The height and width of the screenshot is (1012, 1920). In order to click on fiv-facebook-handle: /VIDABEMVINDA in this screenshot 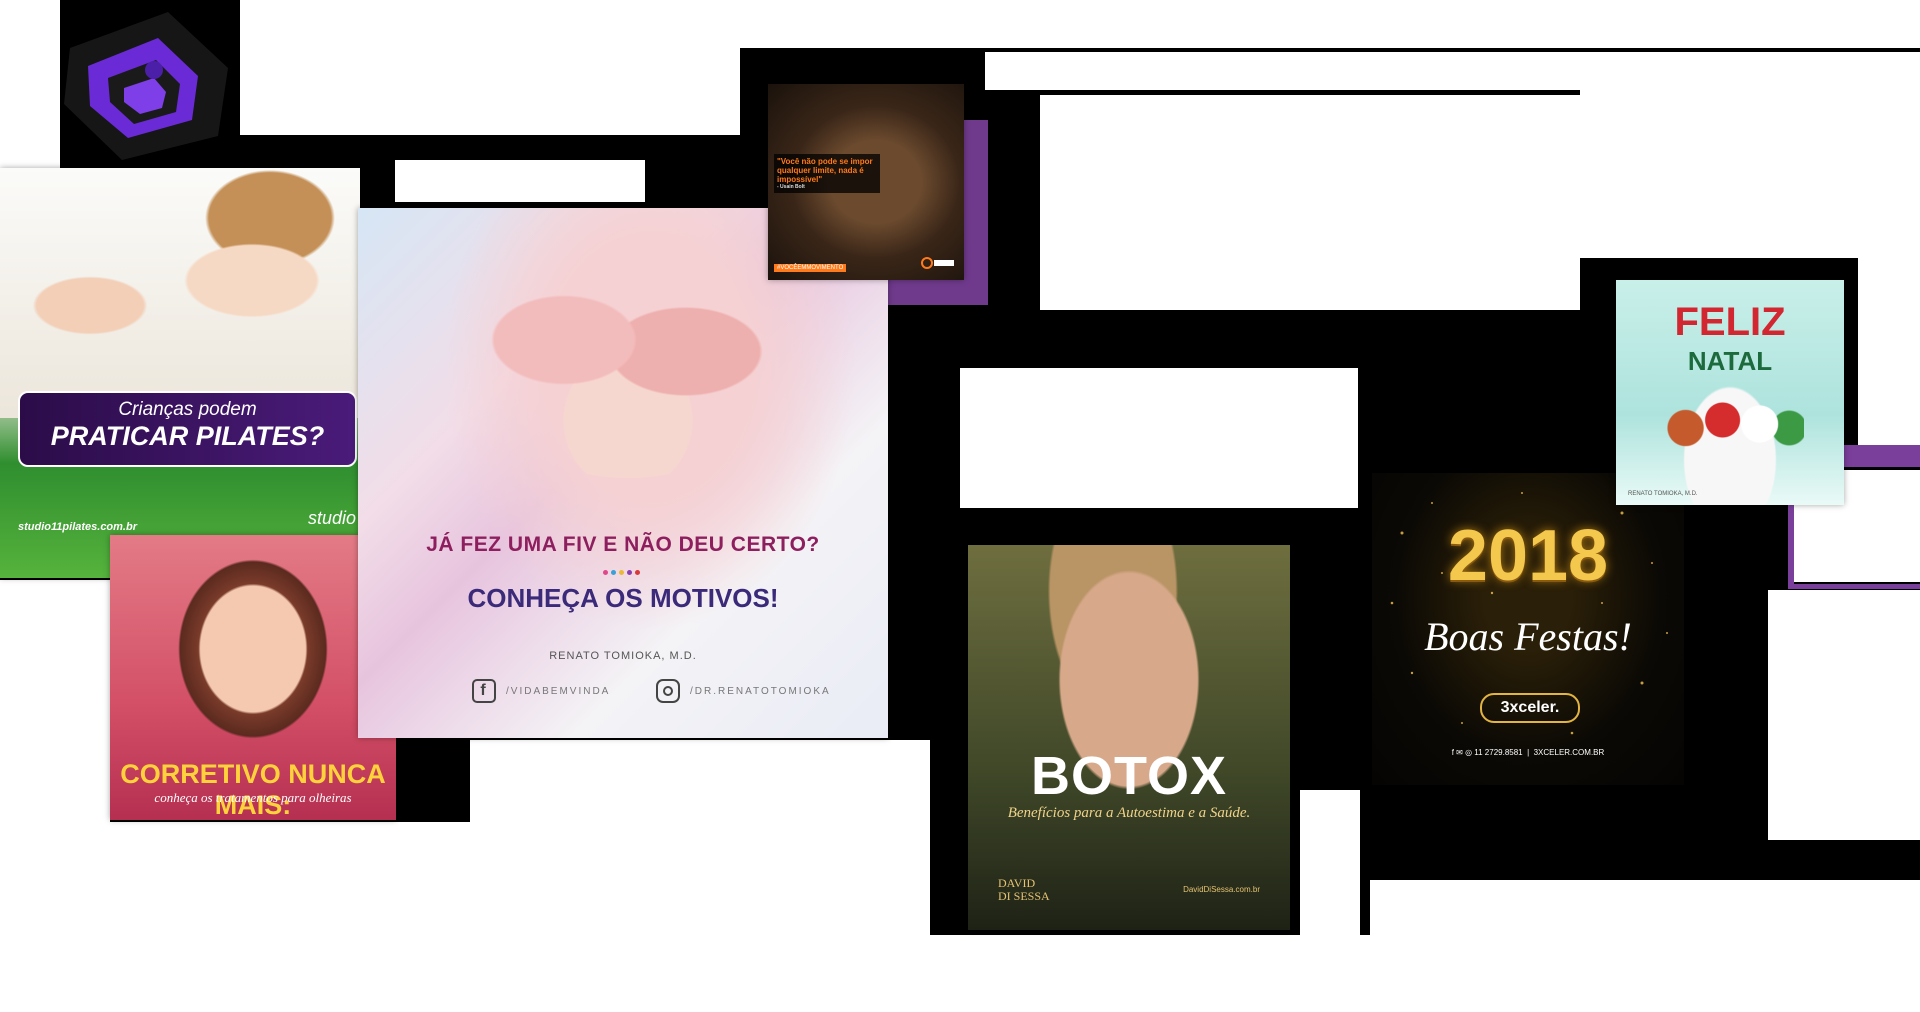, I will do `click(558, 691)`.